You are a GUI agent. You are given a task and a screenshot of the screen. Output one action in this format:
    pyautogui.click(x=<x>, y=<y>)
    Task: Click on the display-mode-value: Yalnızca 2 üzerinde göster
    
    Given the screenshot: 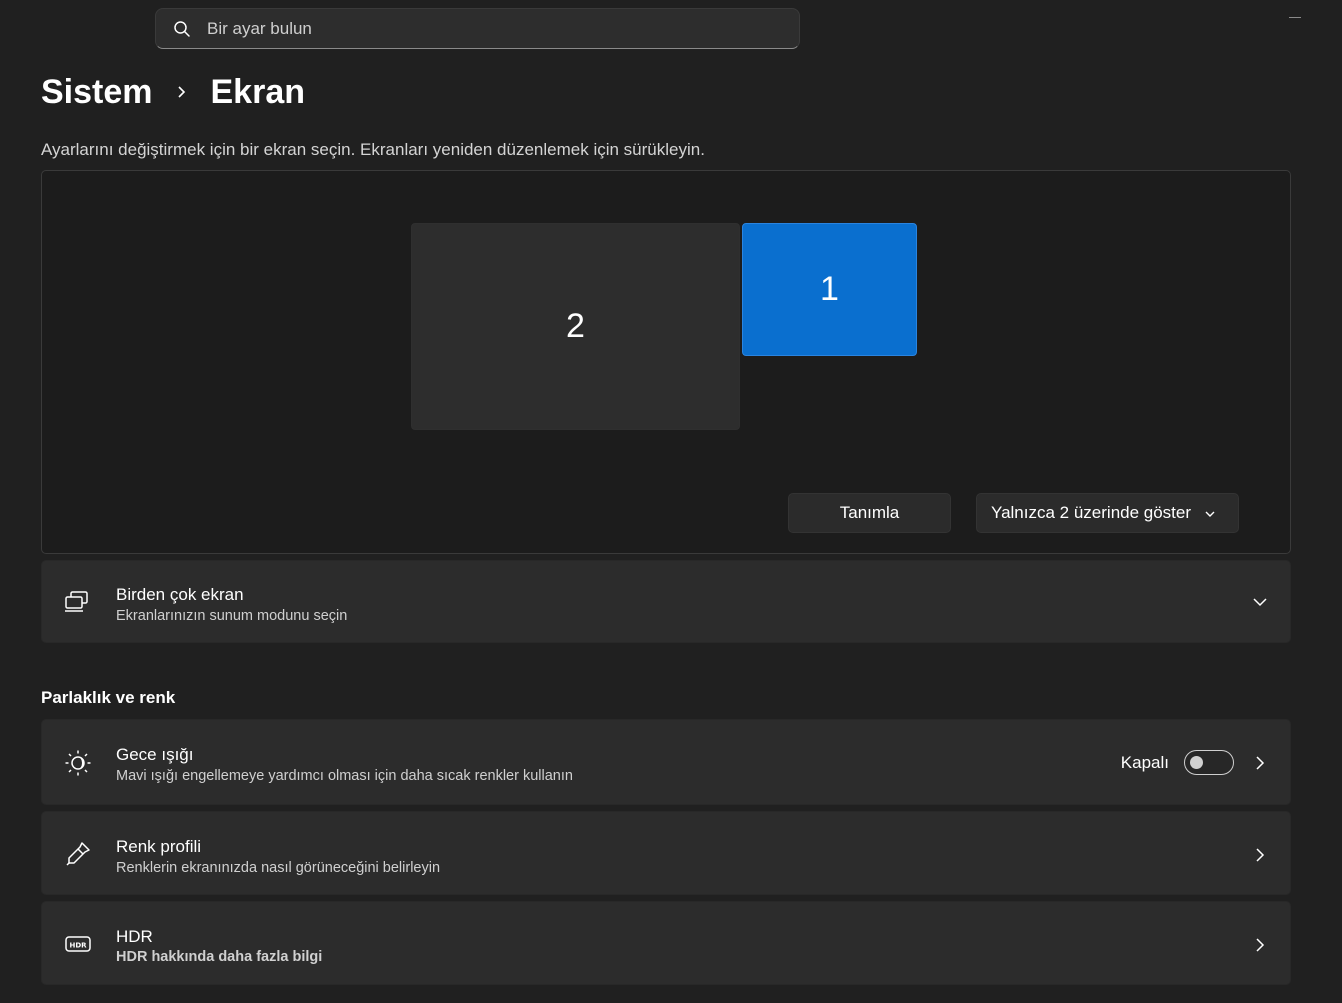 What is the action you would take?
    pyautogui.click(x=1091, y=512)
    